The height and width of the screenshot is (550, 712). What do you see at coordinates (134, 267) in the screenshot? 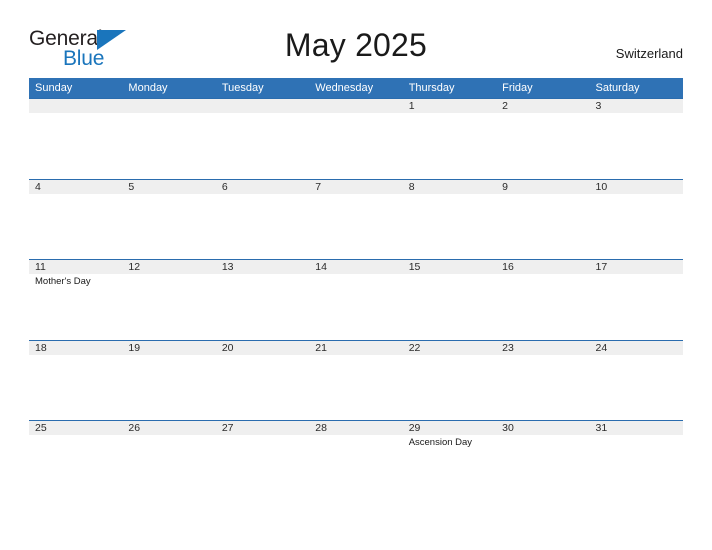
I see `day-number: 12` at bounding box center [134, 267].